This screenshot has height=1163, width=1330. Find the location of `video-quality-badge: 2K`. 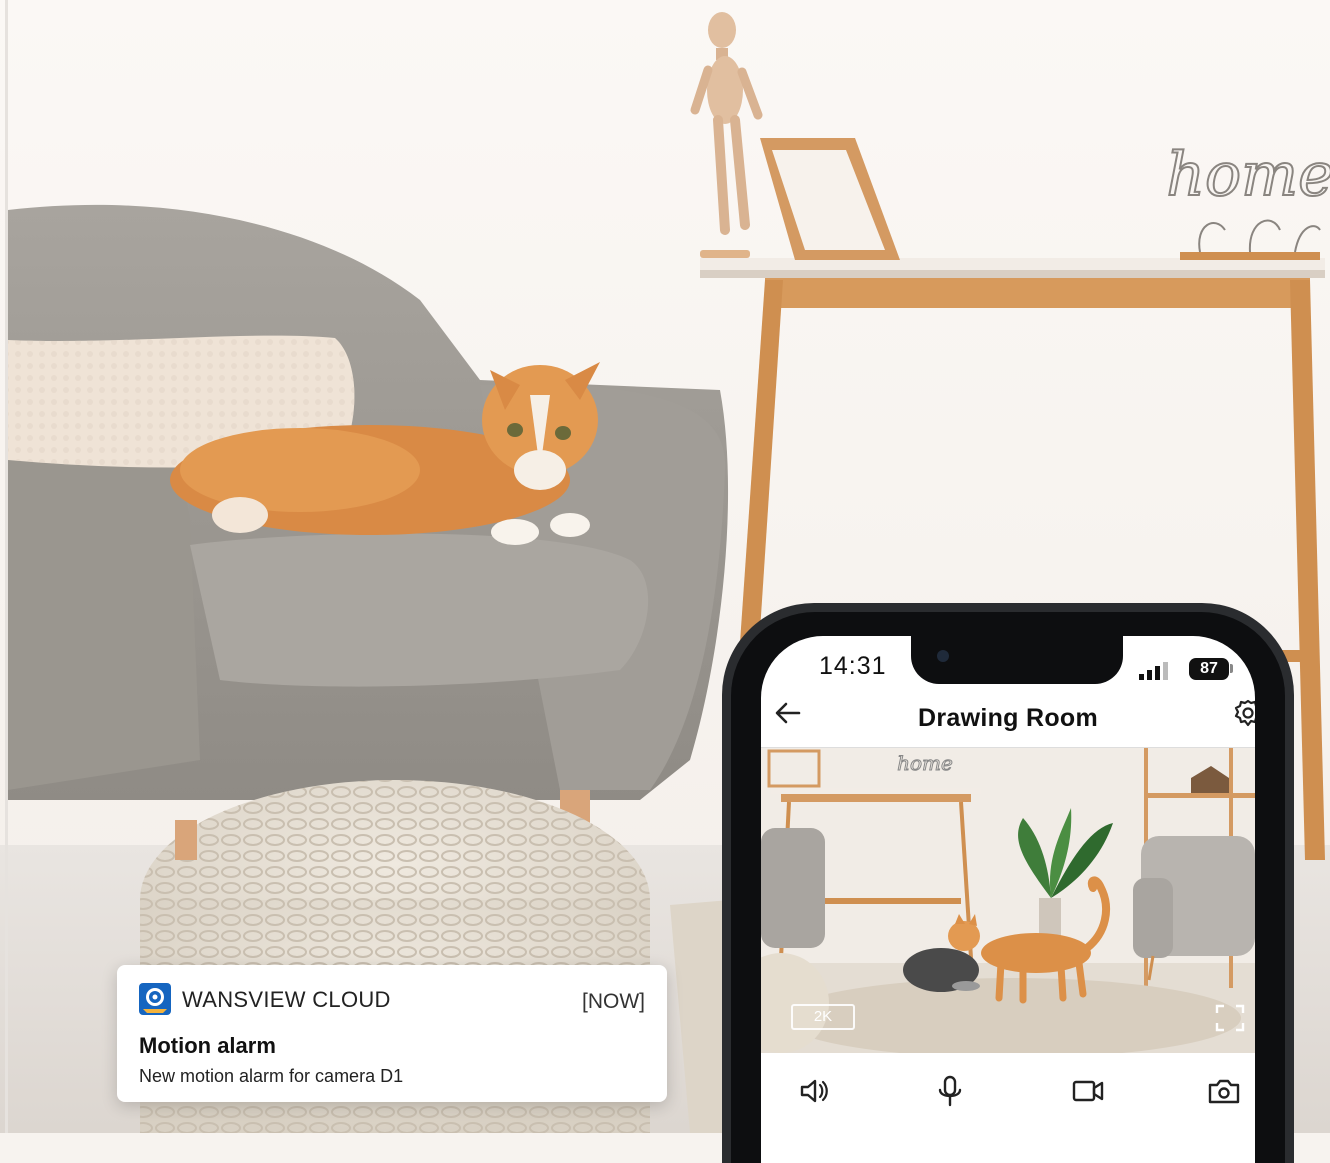

video-quality-badge: 2K is located at coordinates (823, 1017).